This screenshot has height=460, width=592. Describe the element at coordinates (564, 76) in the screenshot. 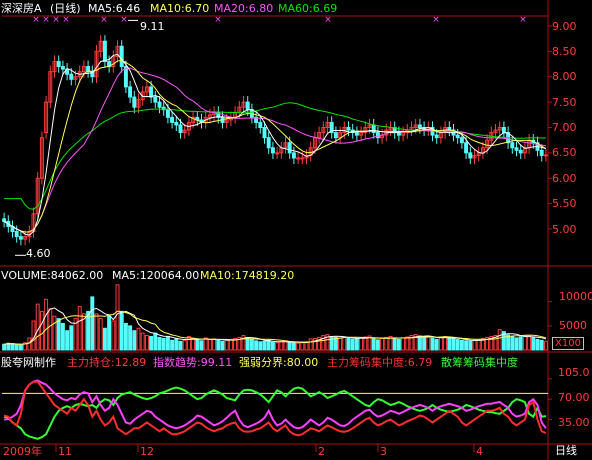

I see `price-tick: 8.00` at that location.